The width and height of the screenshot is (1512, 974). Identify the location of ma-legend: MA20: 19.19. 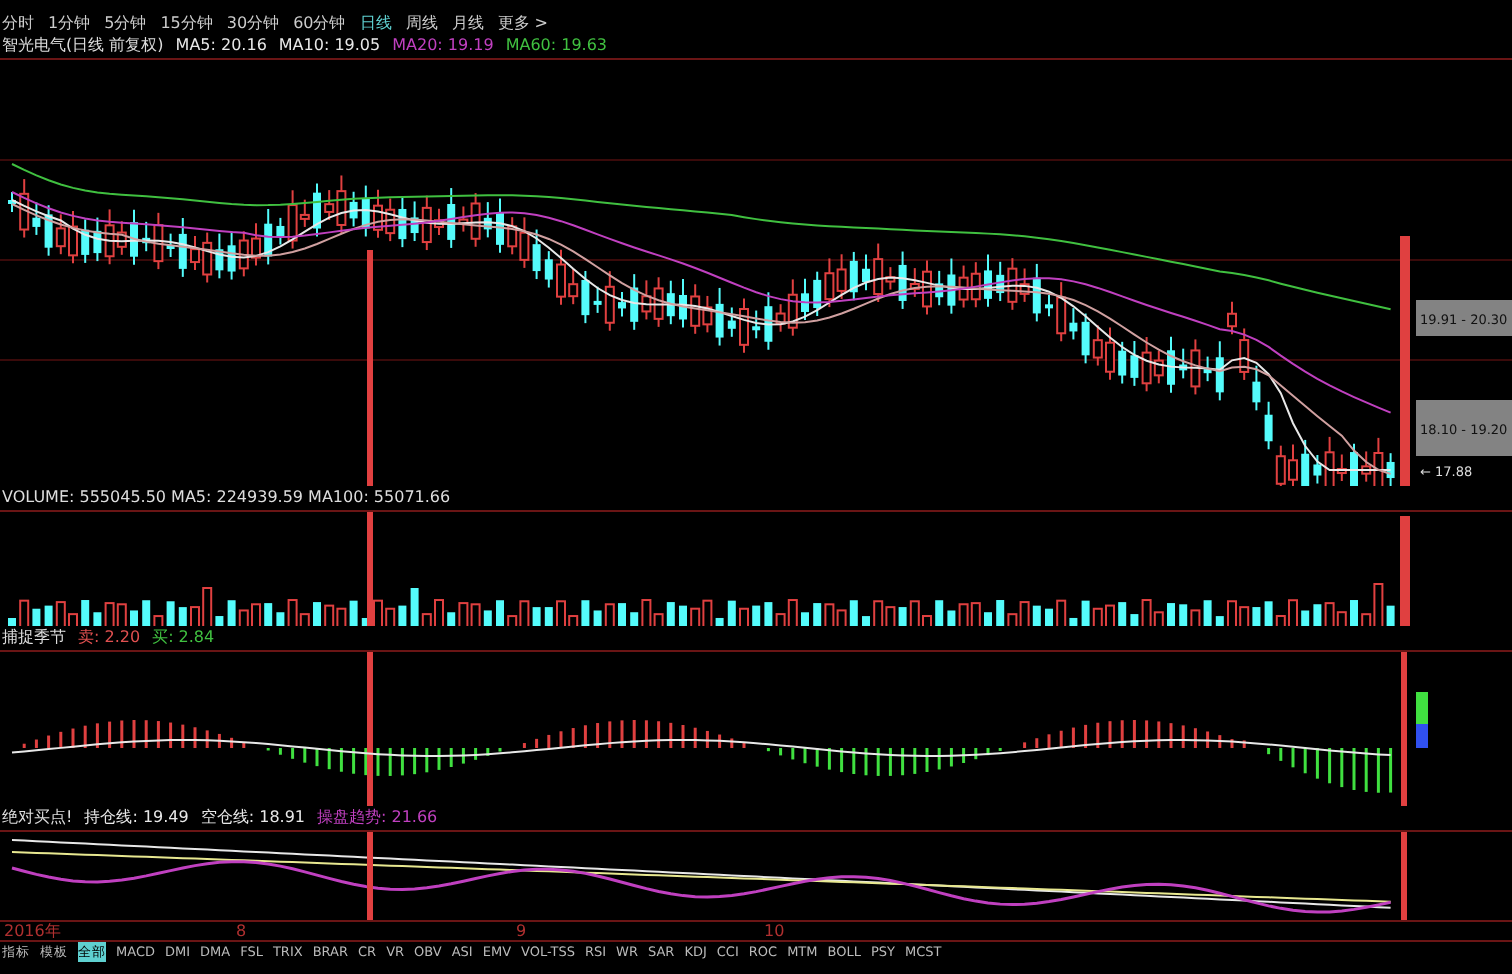
(443, 46).